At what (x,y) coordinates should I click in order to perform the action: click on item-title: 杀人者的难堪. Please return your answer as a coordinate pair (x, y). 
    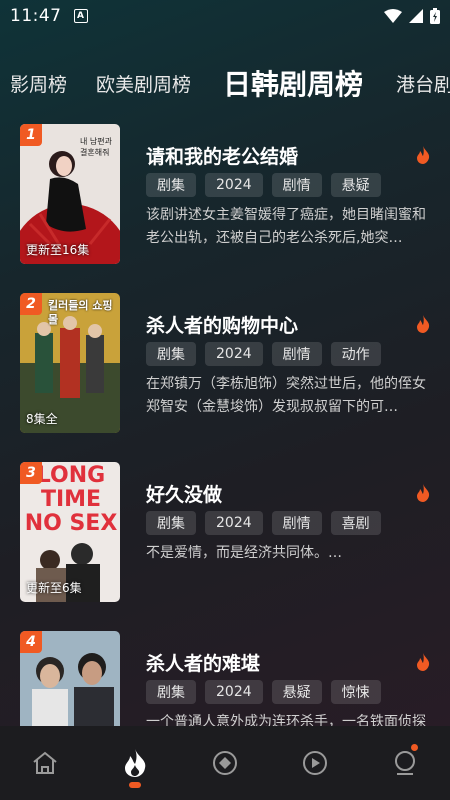
    Looking at the image, I should click on (203, 662).